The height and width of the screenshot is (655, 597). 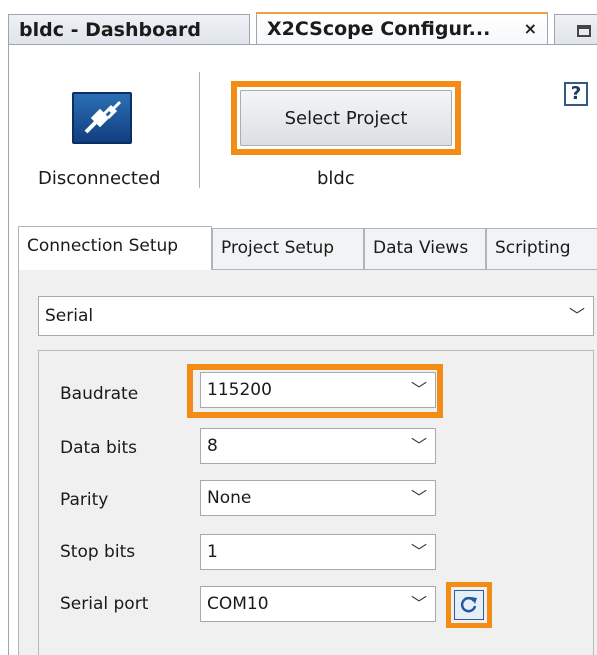 I want to click on stop-bits-value: 1, so click(x=212, y=552).